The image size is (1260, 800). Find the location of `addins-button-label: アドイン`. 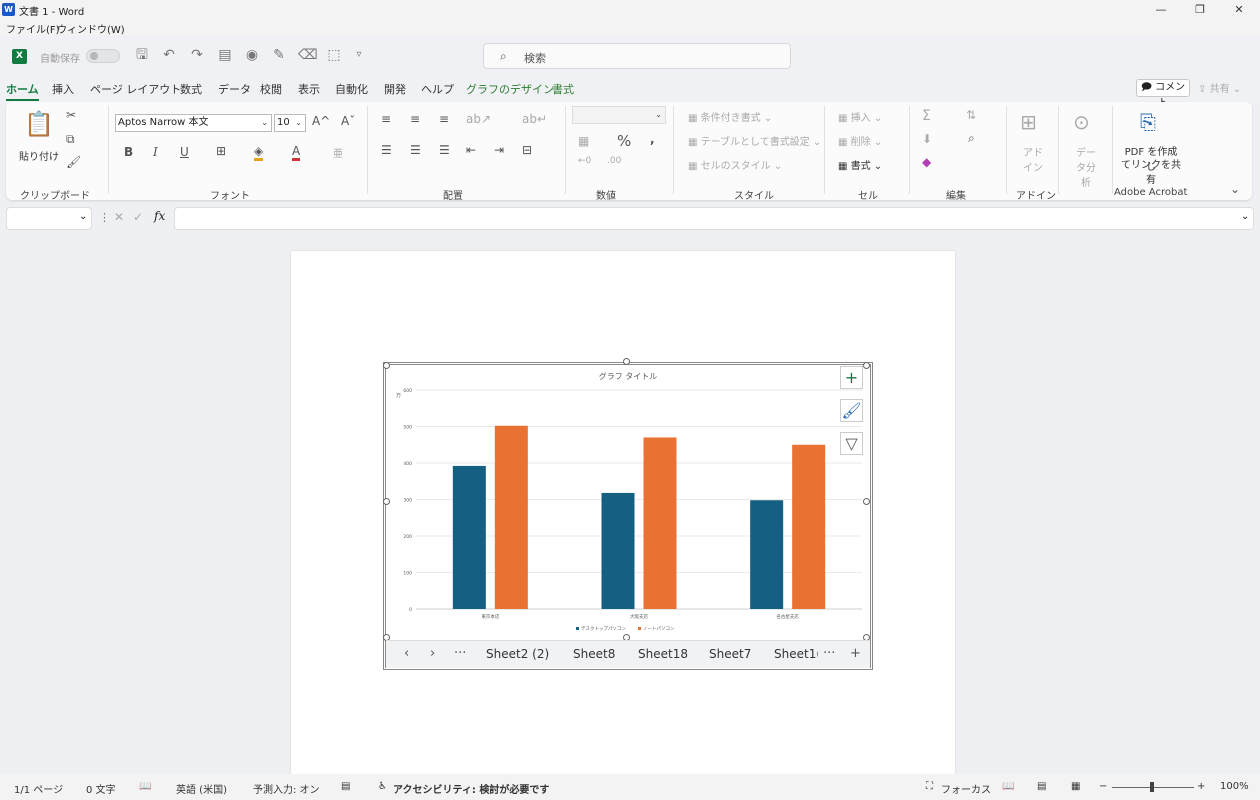

addins-button-label: アドイン is located at coordinates (1033, 159).